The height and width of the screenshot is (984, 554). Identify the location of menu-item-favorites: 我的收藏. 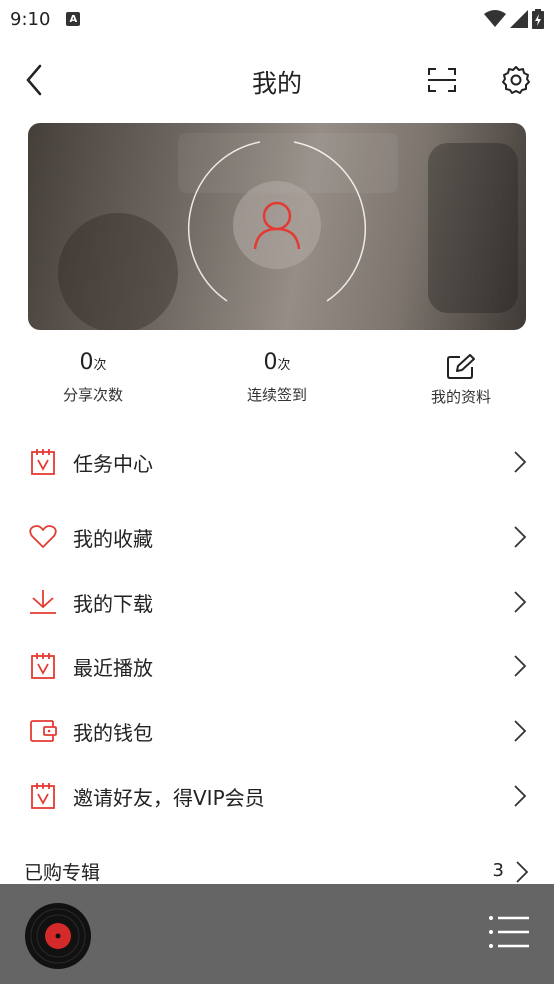
(277, 537).